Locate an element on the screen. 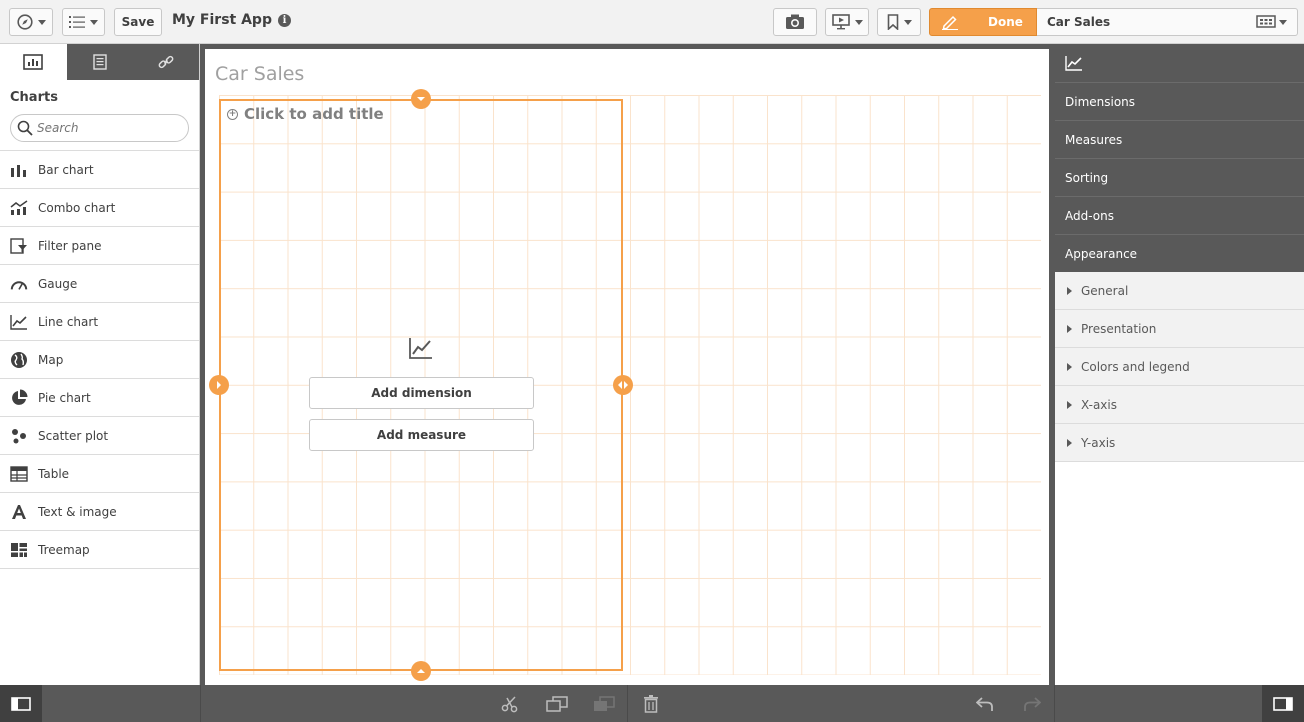  copy-button is located at coordinates (557, 704).